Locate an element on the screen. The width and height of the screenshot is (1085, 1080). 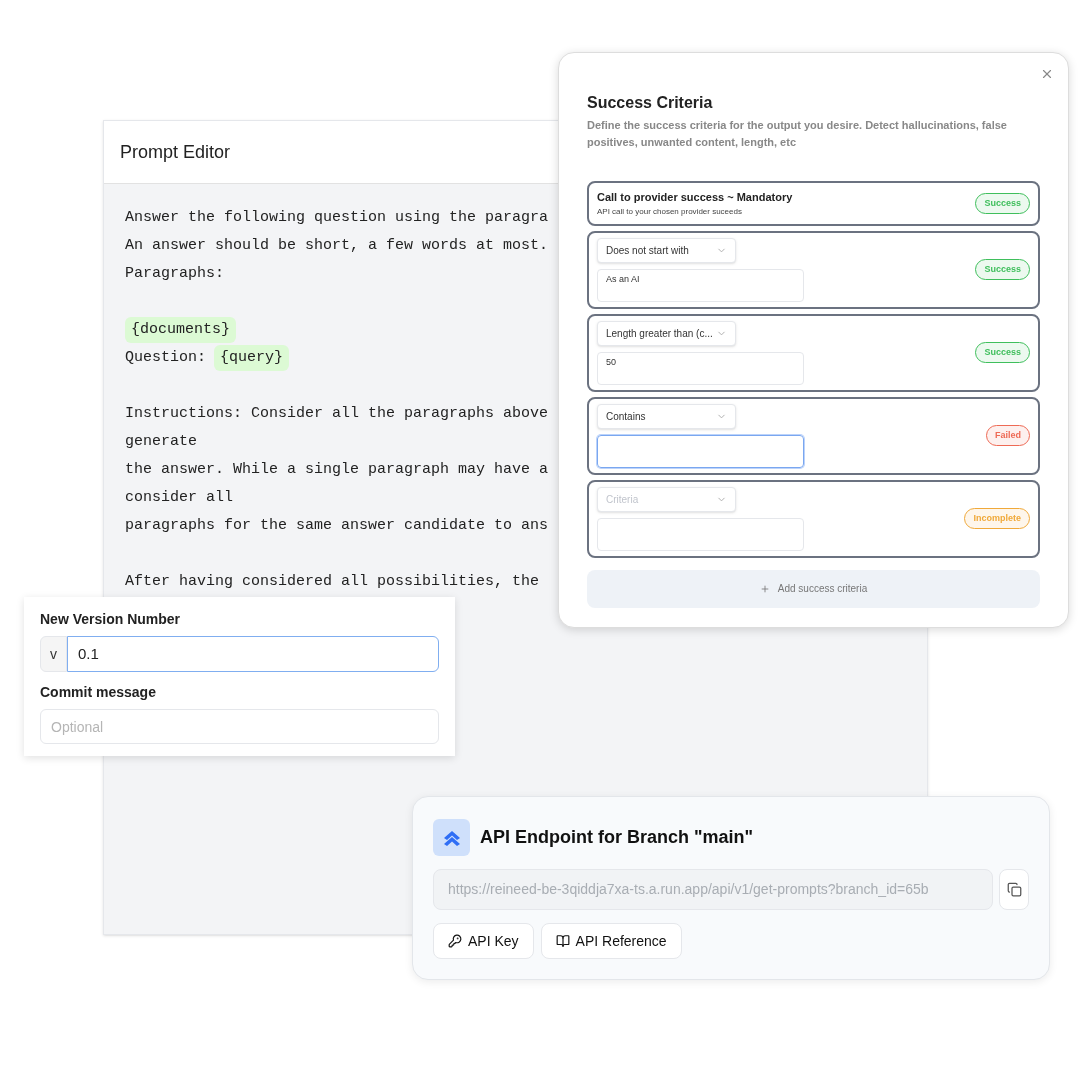
add-criteria-button: Add success criteria is located at coordinates (813, 588).